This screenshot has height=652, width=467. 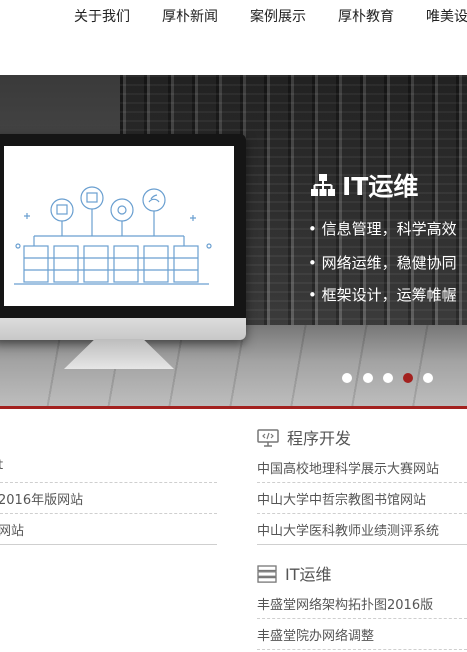 What do you see at coordinates (304, 438) in the screenshot?
I see `section-title-program: 程序开发` at bounding box center [304, 438].